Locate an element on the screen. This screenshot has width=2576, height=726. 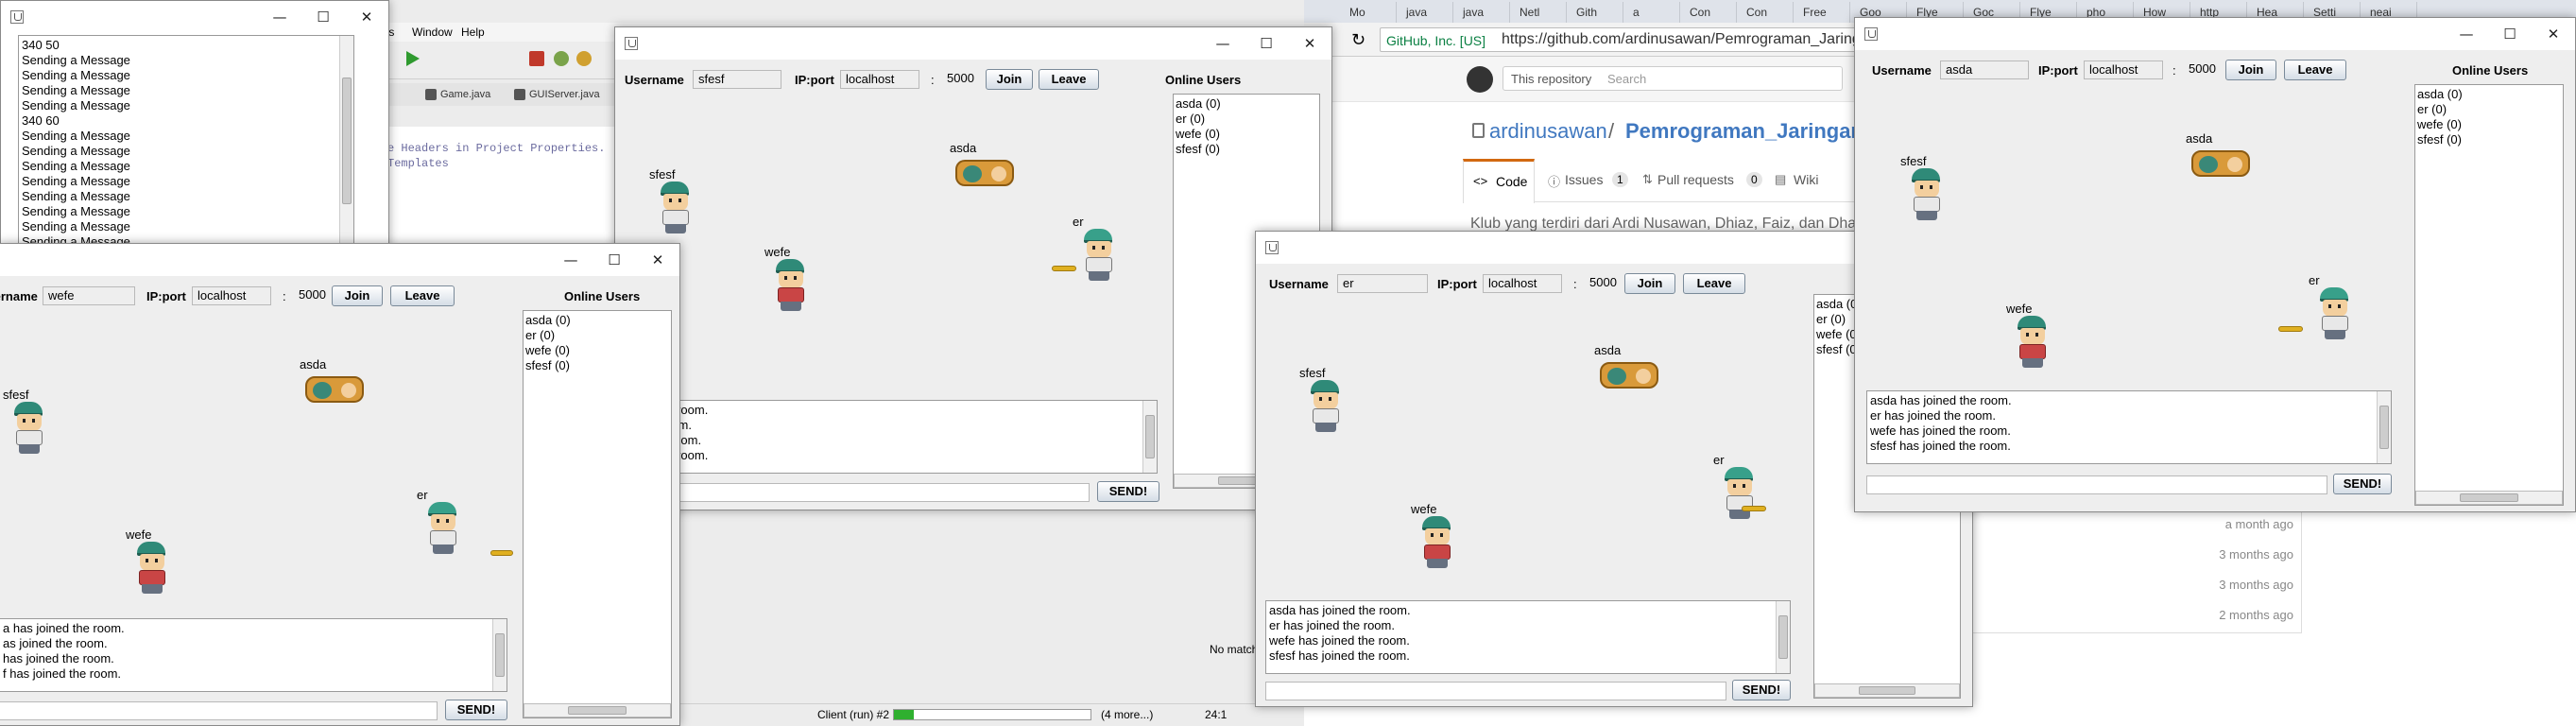
repo-name: Pemrograman_Jaringan_C is located at coordinates (1757, 131).